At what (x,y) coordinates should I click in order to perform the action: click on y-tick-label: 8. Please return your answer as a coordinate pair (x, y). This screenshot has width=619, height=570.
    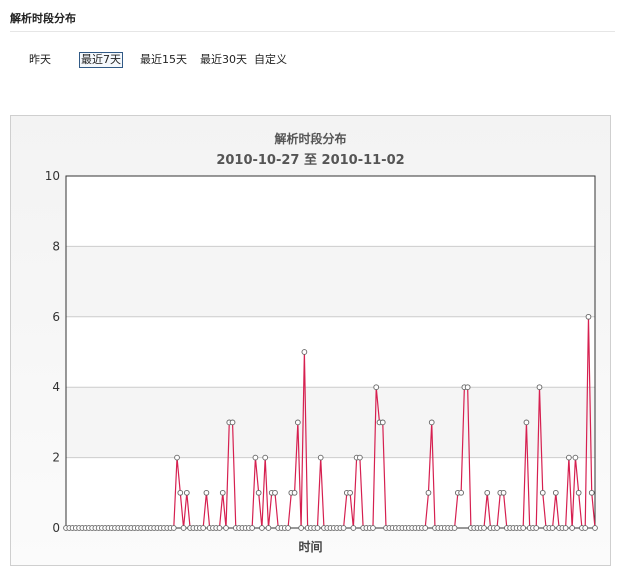
    Looking at the image, I should click on (56, 246).